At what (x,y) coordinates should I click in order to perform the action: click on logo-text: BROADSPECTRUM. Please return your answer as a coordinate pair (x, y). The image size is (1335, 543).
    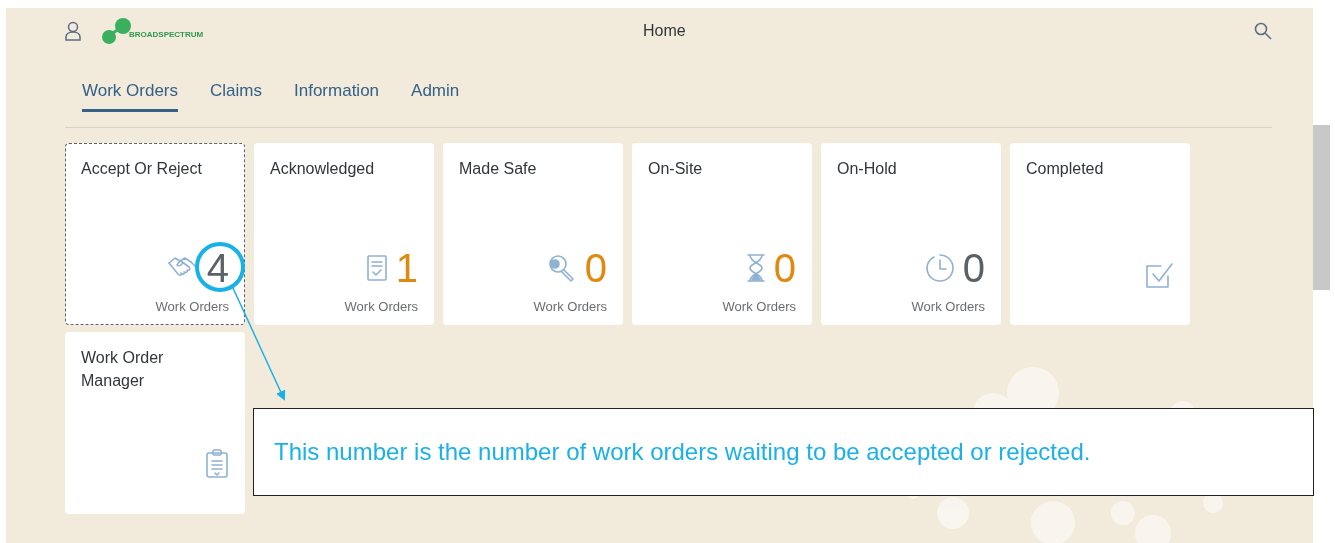
    Looking at the image, I should click on (166, 34).